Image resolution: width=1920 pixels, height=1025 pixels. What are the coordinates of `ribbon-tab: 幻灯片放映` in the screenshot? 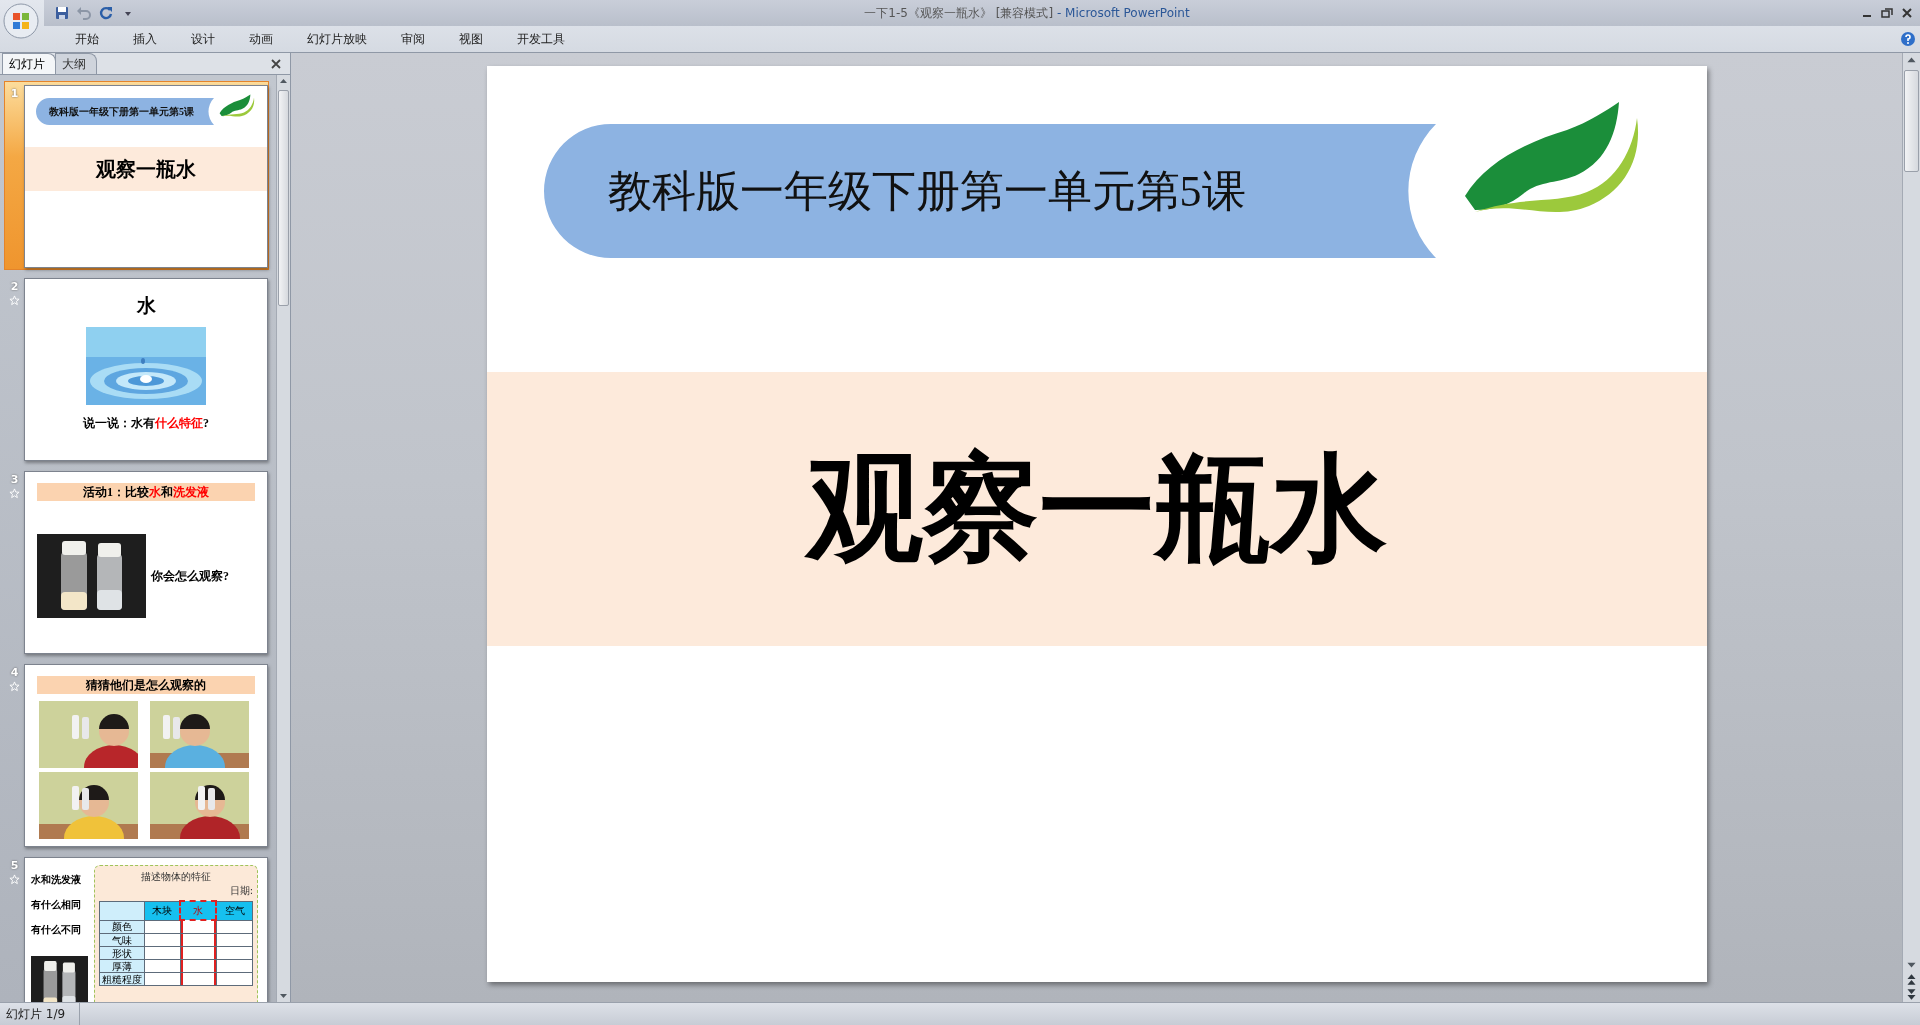 It's located at (337, 39).